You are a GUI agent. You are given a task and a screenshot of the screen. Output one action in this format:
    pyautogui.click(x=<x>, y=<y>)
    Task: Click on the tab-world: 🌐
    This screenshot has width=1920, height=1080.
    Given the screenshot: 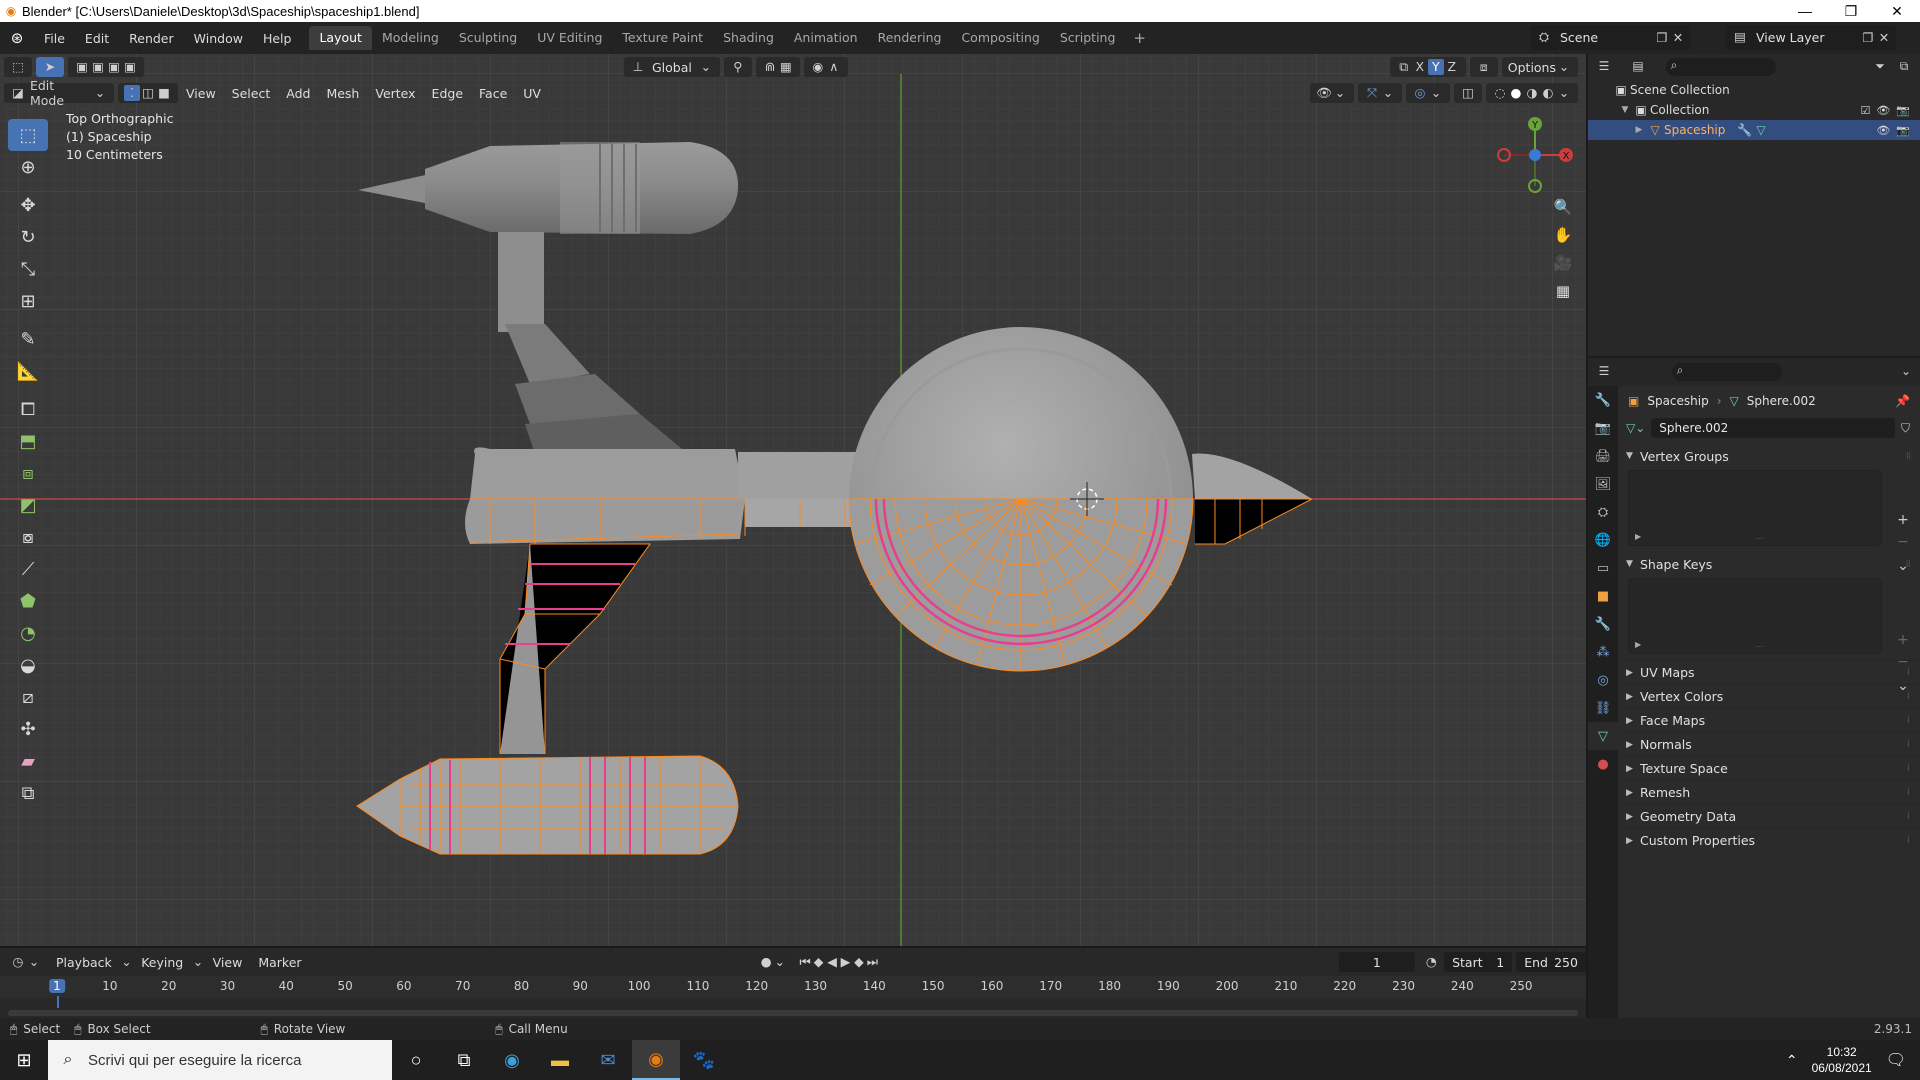 What is the action you would take?
    pyautogui.click(x=1603, y=540)
    